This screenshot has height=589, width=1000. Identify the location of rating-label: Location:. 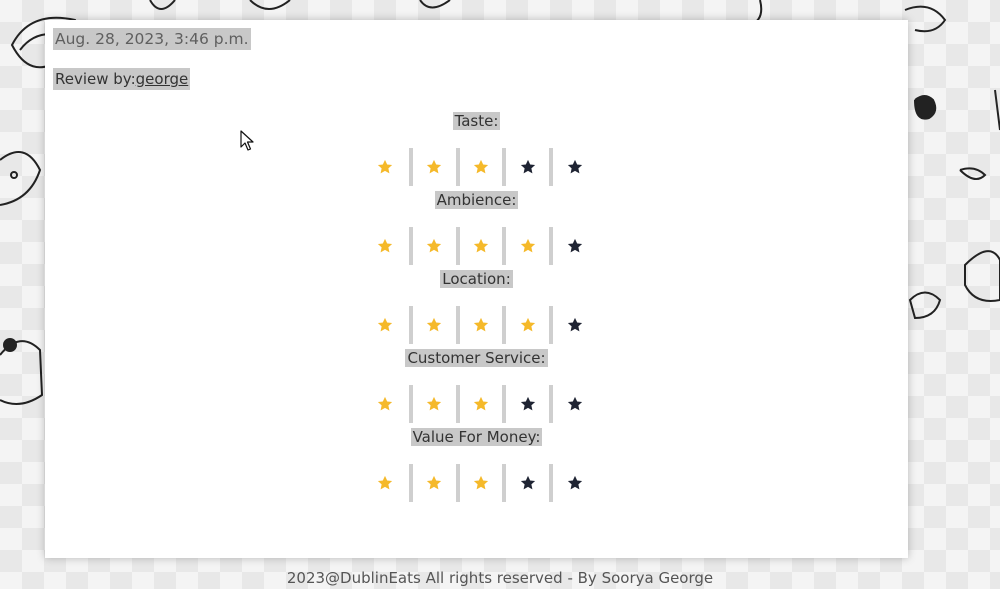
(476, 279).